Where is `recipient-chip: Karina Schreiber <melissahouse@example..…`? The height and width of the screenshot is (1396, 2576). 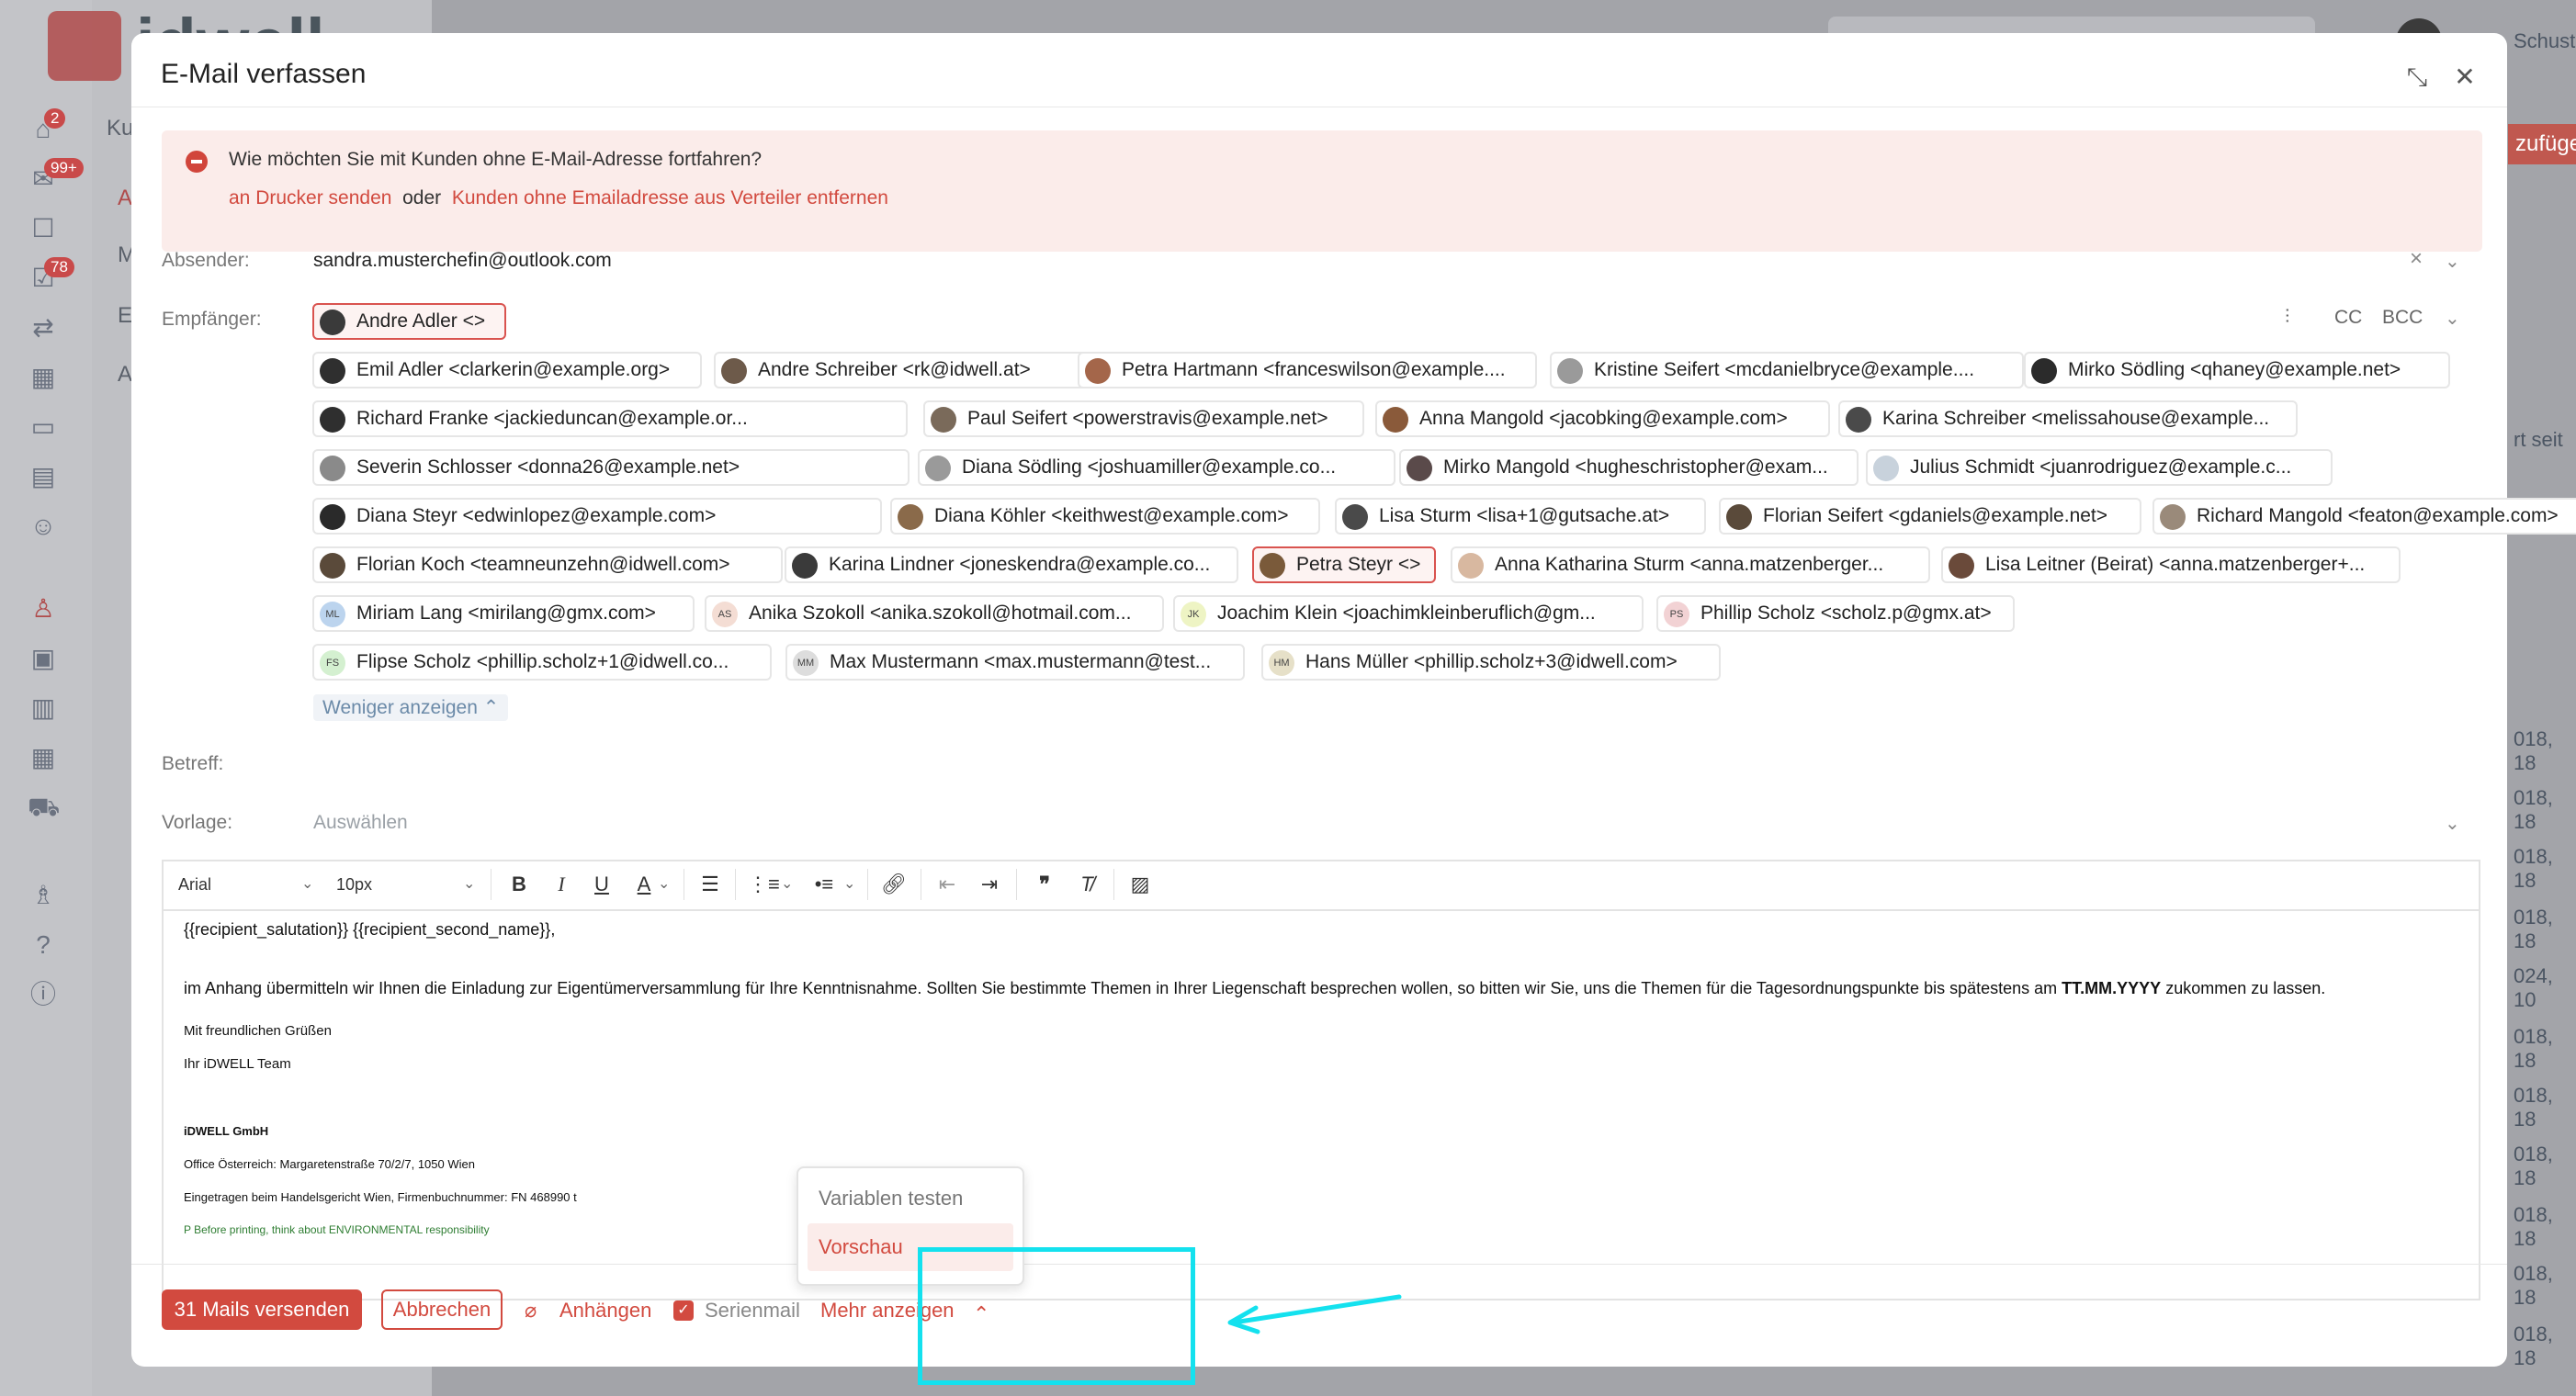 recipient-chip: Karina Schreiber <melissahouse@example..… is located at coordinates (2068, 418).